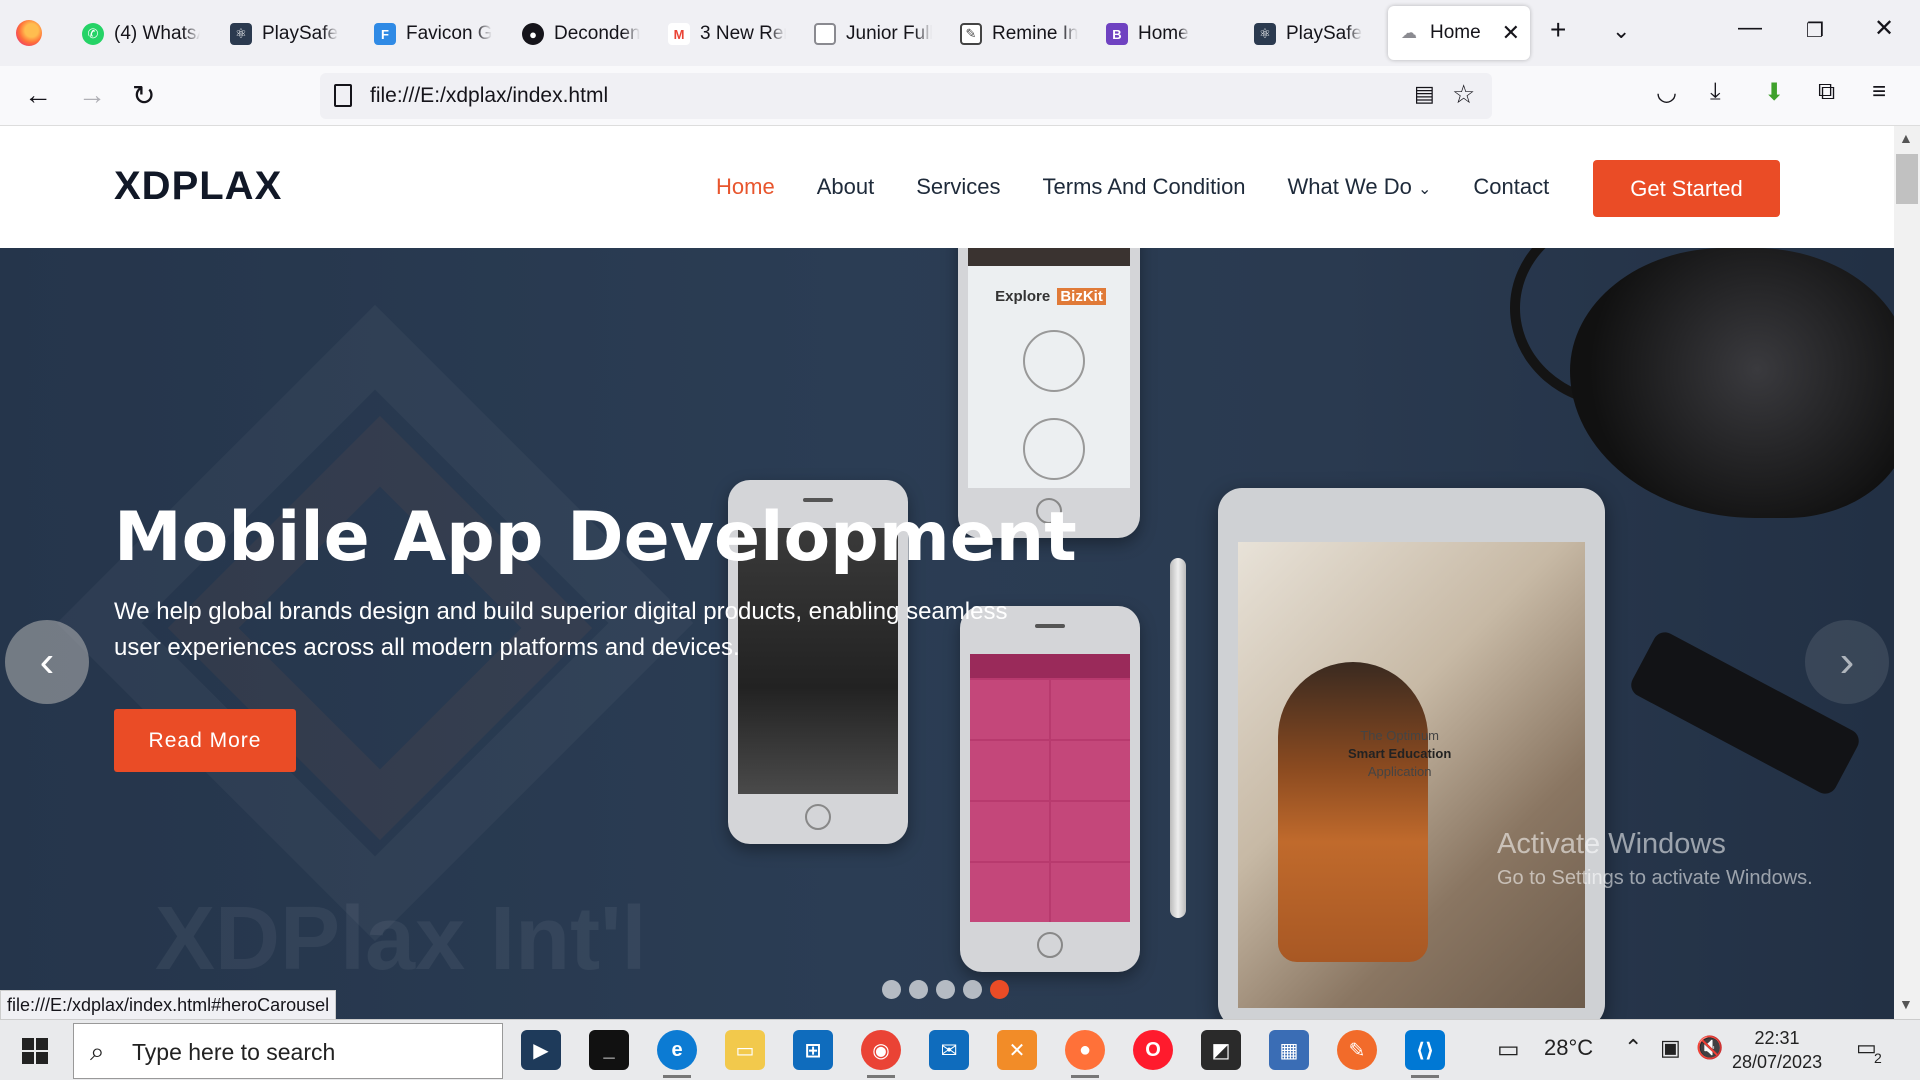  What do you see at coordinates (1289, 1050) in the screenshot?
I see `network-app-icon: ▦` at bounding box center [1289, 1050].